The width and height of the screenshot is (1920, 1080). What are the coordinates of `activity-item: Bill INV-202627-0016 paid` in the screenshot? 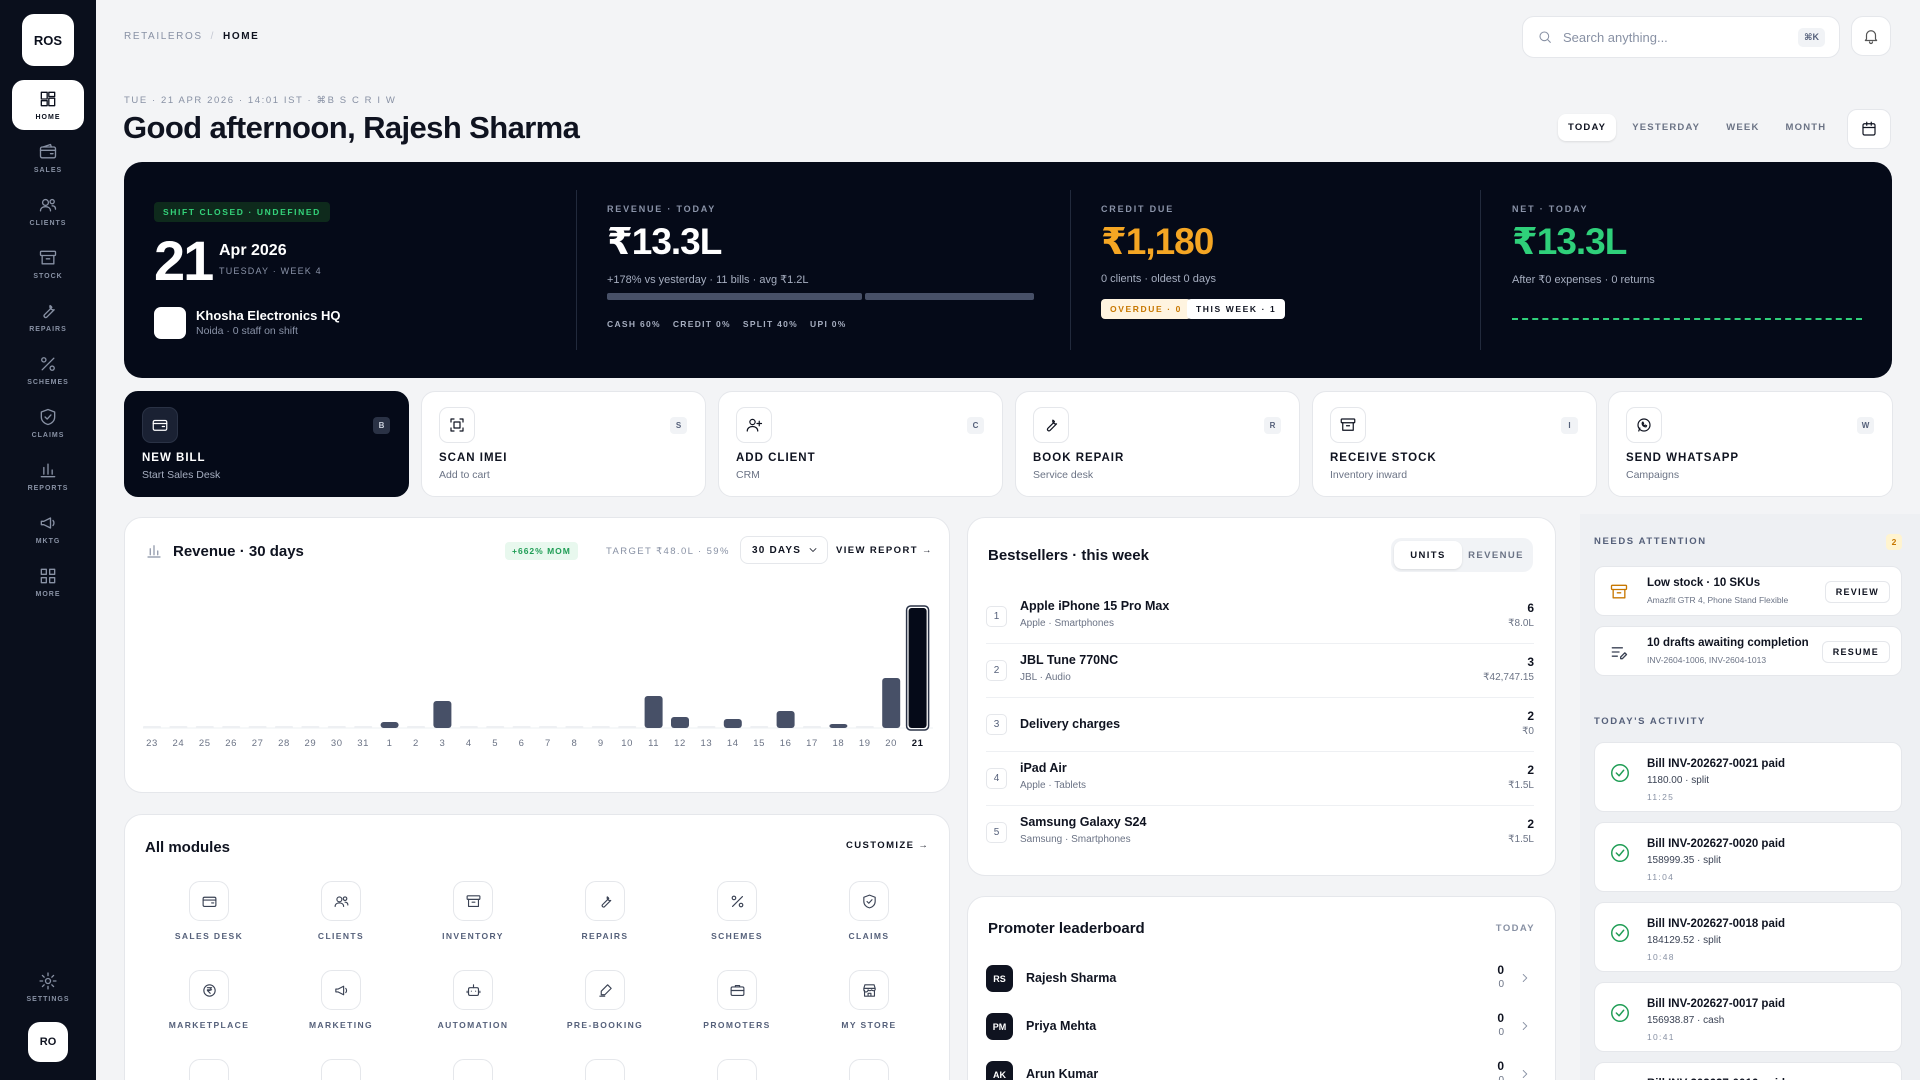 It's located at (1748, 1071).